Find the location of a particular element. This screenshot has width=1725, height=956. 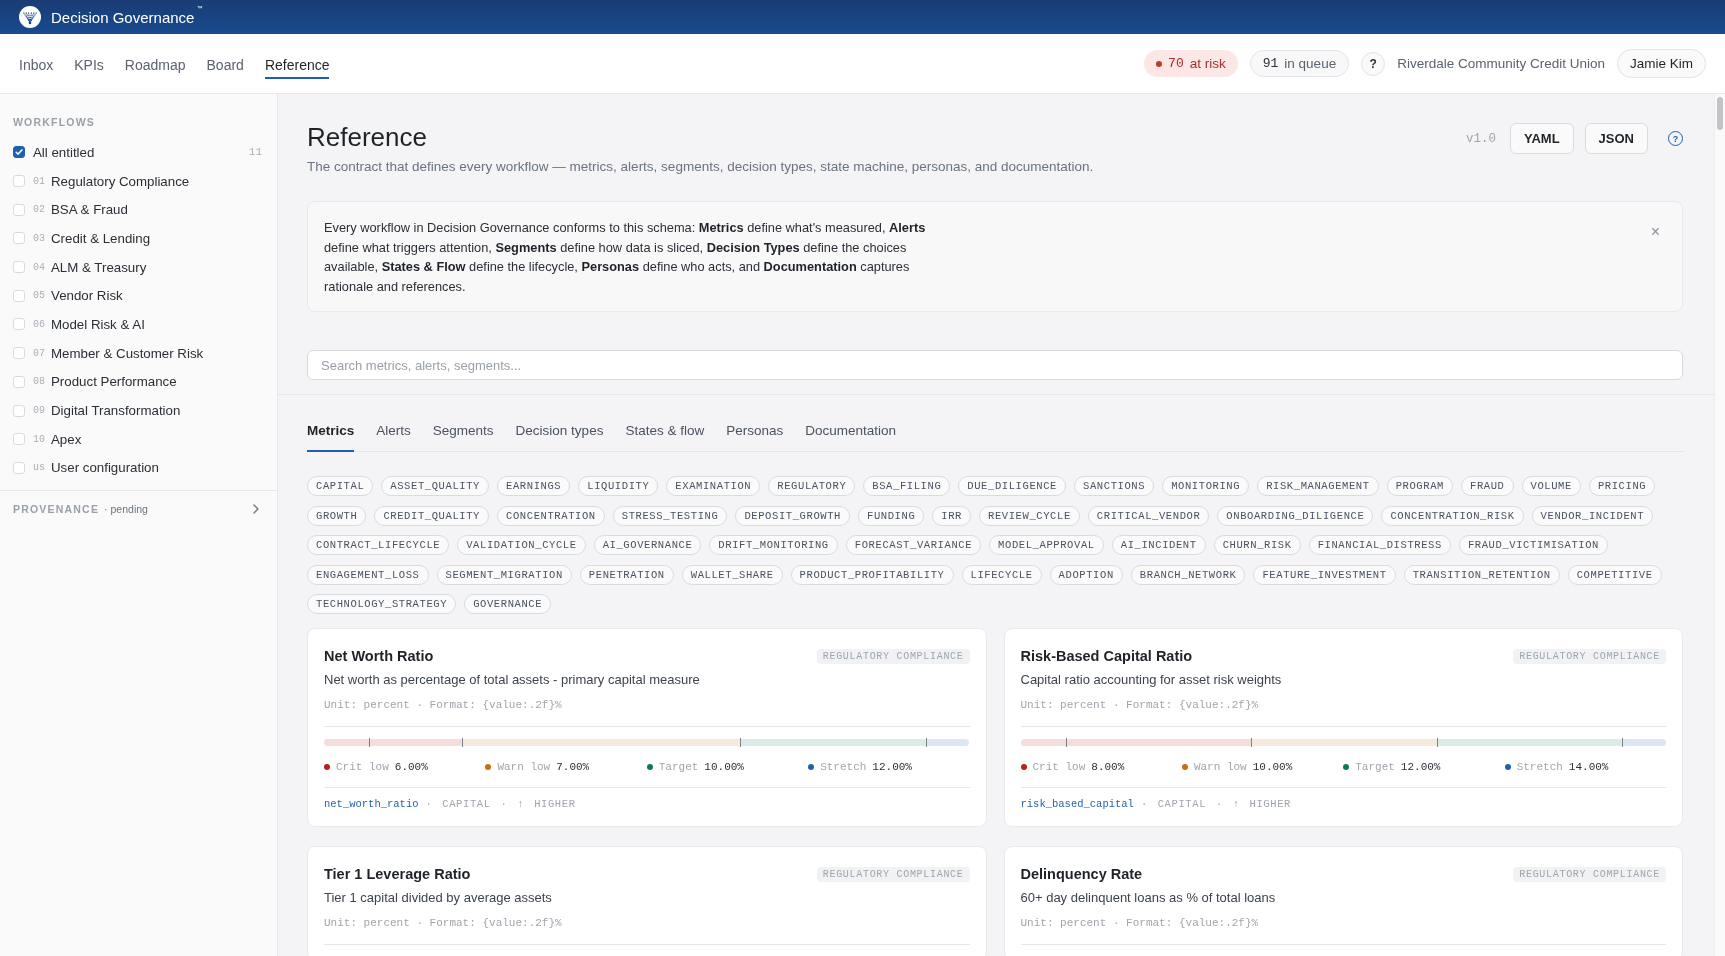

version-label: v1.0 is located at coordinates (1480, 138).